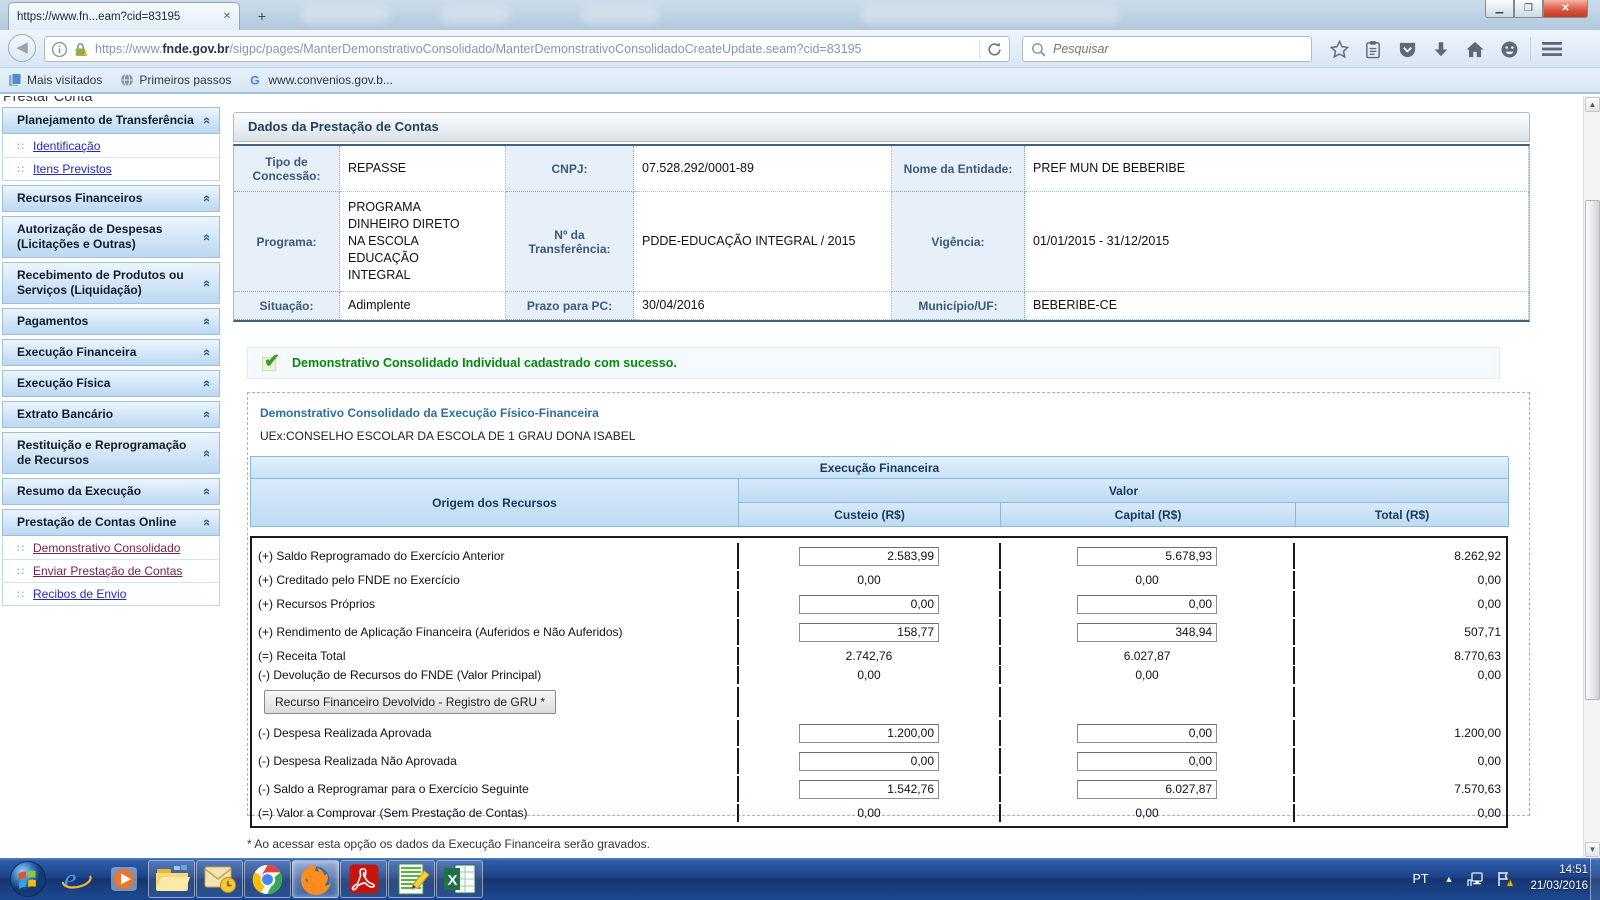 This screenshot has height=900, width=1600. What do you see at coordinates (97, 522) in the screenshot?
I see `sidebar-section-label: Prestação de Contas Online` at bounding box center [97, 522].